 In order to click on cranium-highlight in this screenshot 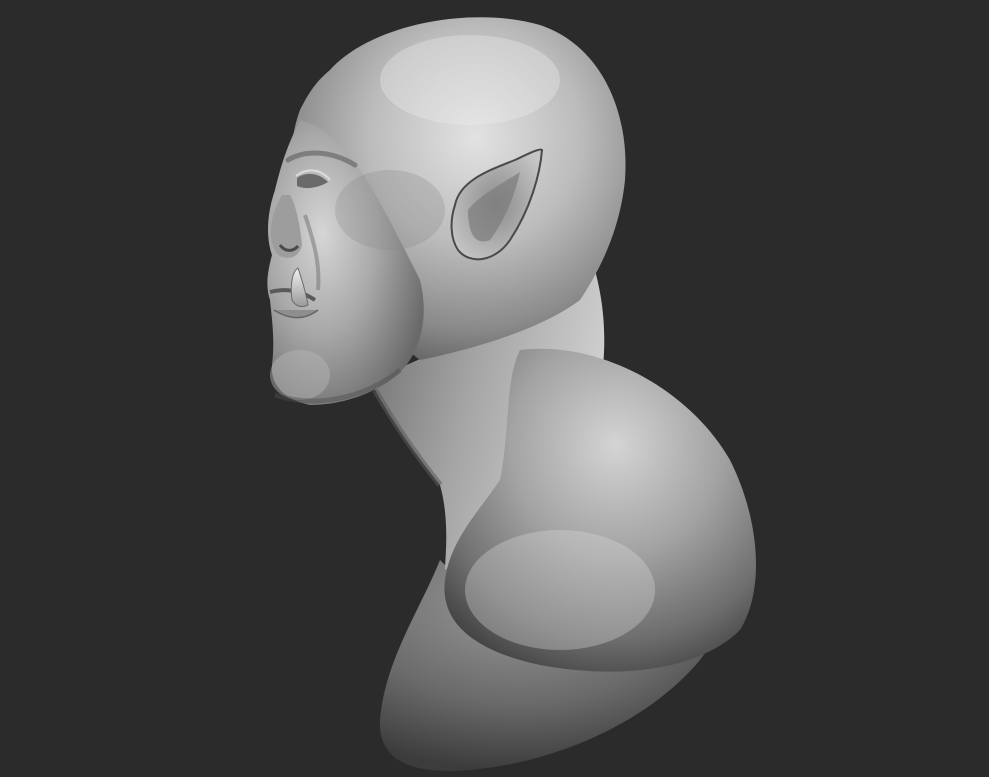, I will do `click(470, 80)`.